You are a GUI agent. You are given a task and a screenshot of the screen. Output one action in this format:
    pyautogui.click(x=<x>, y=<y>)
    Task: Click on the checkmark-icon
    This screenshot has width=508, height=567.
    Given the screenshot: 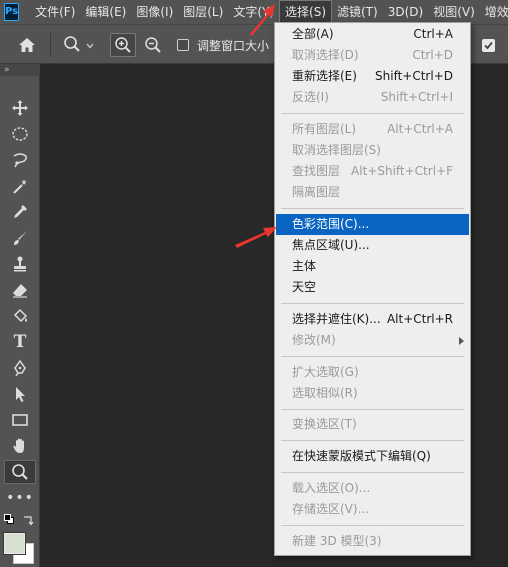 What is the action you would take?
    pyautogui.click(x=488, y=45)
    